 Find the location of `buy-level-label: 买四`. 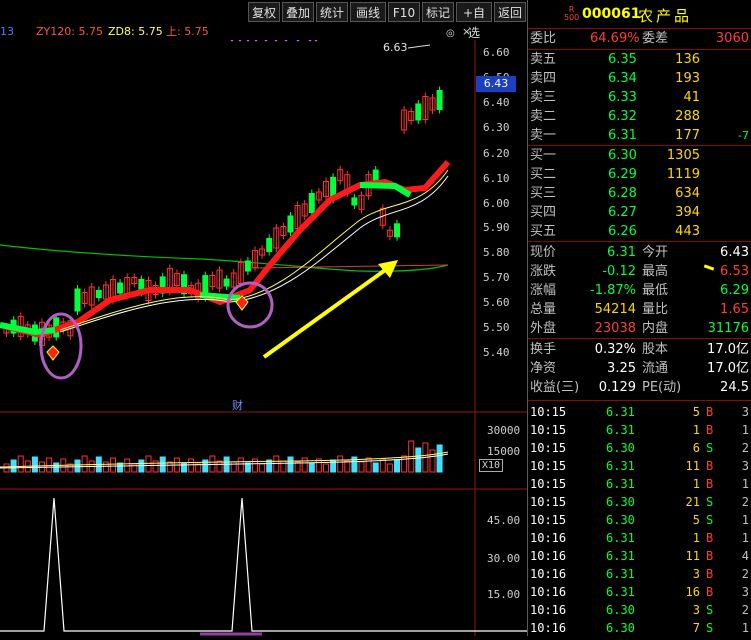

buy-level-label: 买四 is located at coordinates (543, 212).